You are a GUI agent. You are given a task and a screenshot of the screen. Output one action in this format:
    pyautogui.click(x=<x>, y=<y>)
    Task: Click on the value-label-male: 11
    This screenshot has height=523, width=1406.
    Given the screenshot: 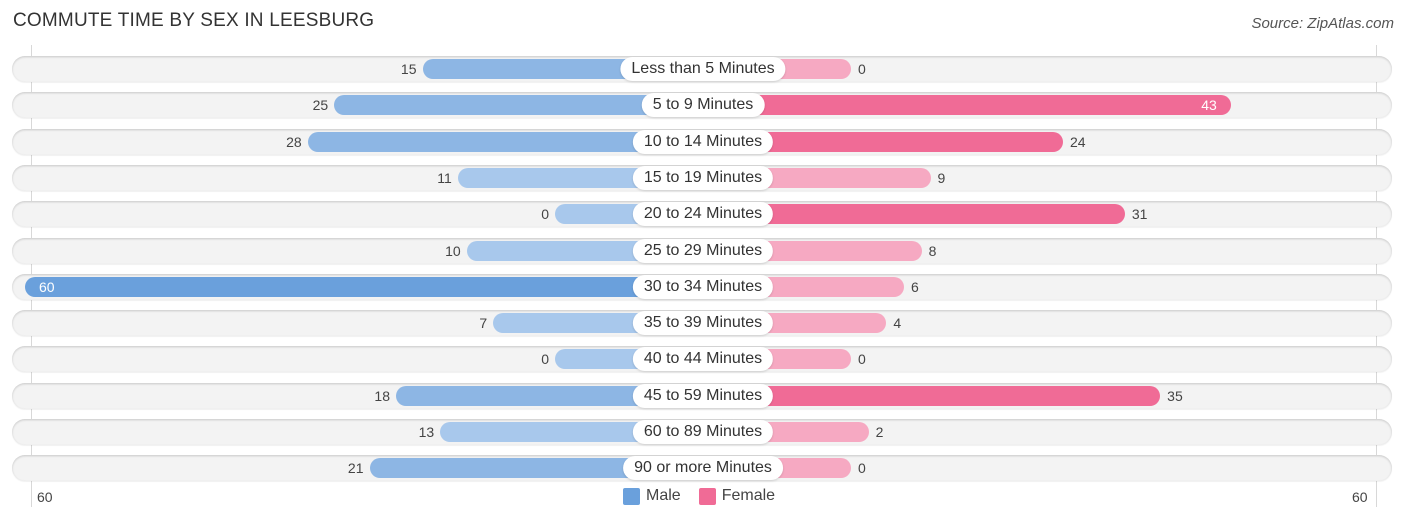 What is the action you would take?
    pyautogui.click(x=444, y=177)
    